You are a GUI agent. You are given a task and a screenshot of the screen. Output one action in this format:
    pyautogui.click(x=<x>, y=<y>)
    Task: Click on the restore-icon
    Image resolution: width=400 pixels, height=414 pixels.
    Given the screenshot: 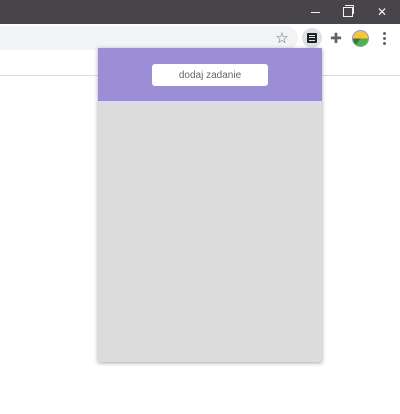 What is the action you would take?
    pyautogui.click(x=348, y=11)
    